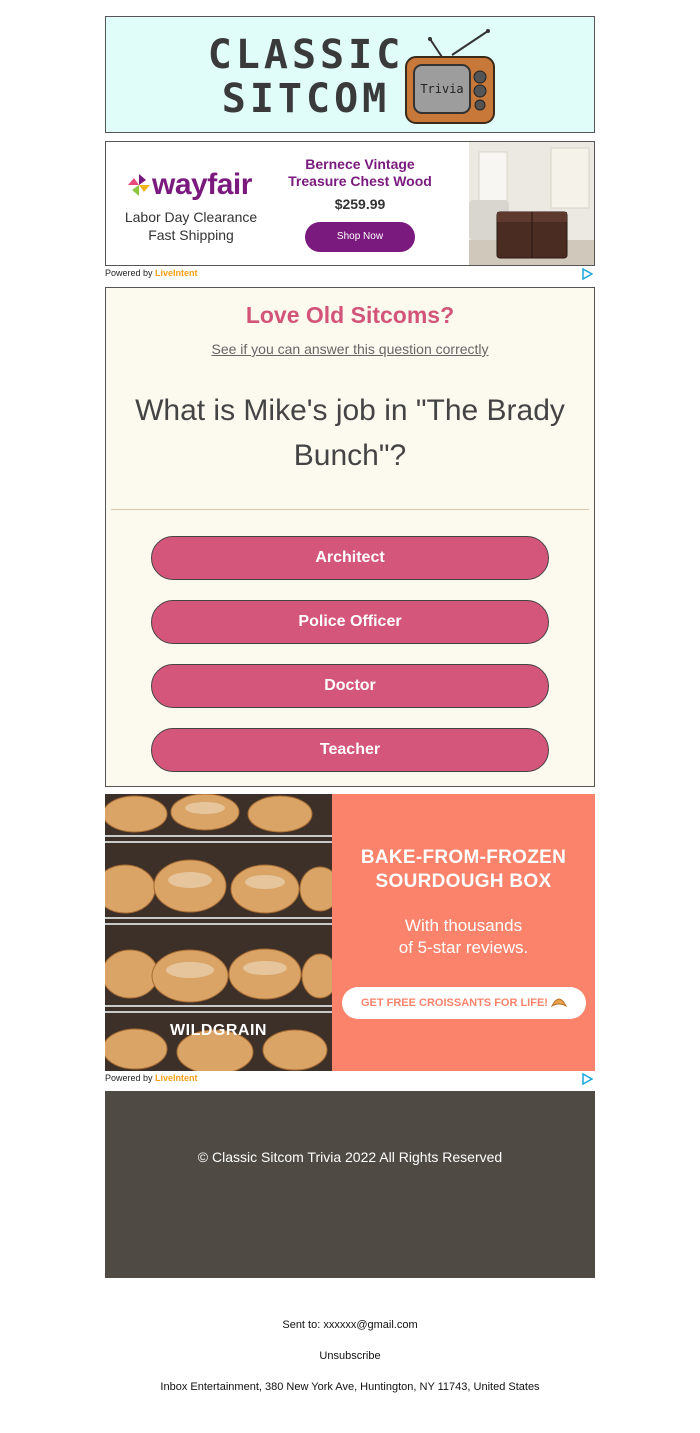 The height and width of the screenshot is (1433, 700). What do you see at coordinates (559, 1003) in the screenshot?
I see `croissant-icon` at bounding box center [559, 1003].